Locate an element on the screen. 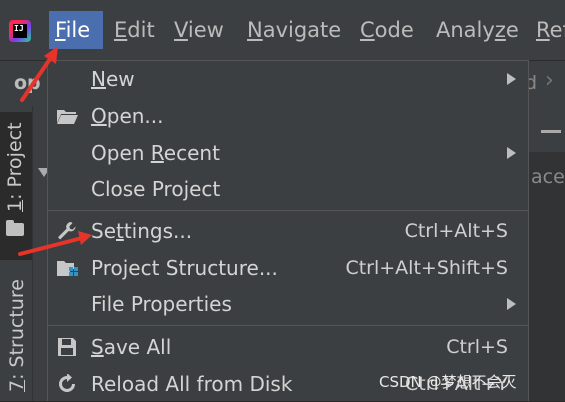 This screenshot has height=402, width=565. menu-item-file-properties: File Properties is located at coordinates (288, 304).